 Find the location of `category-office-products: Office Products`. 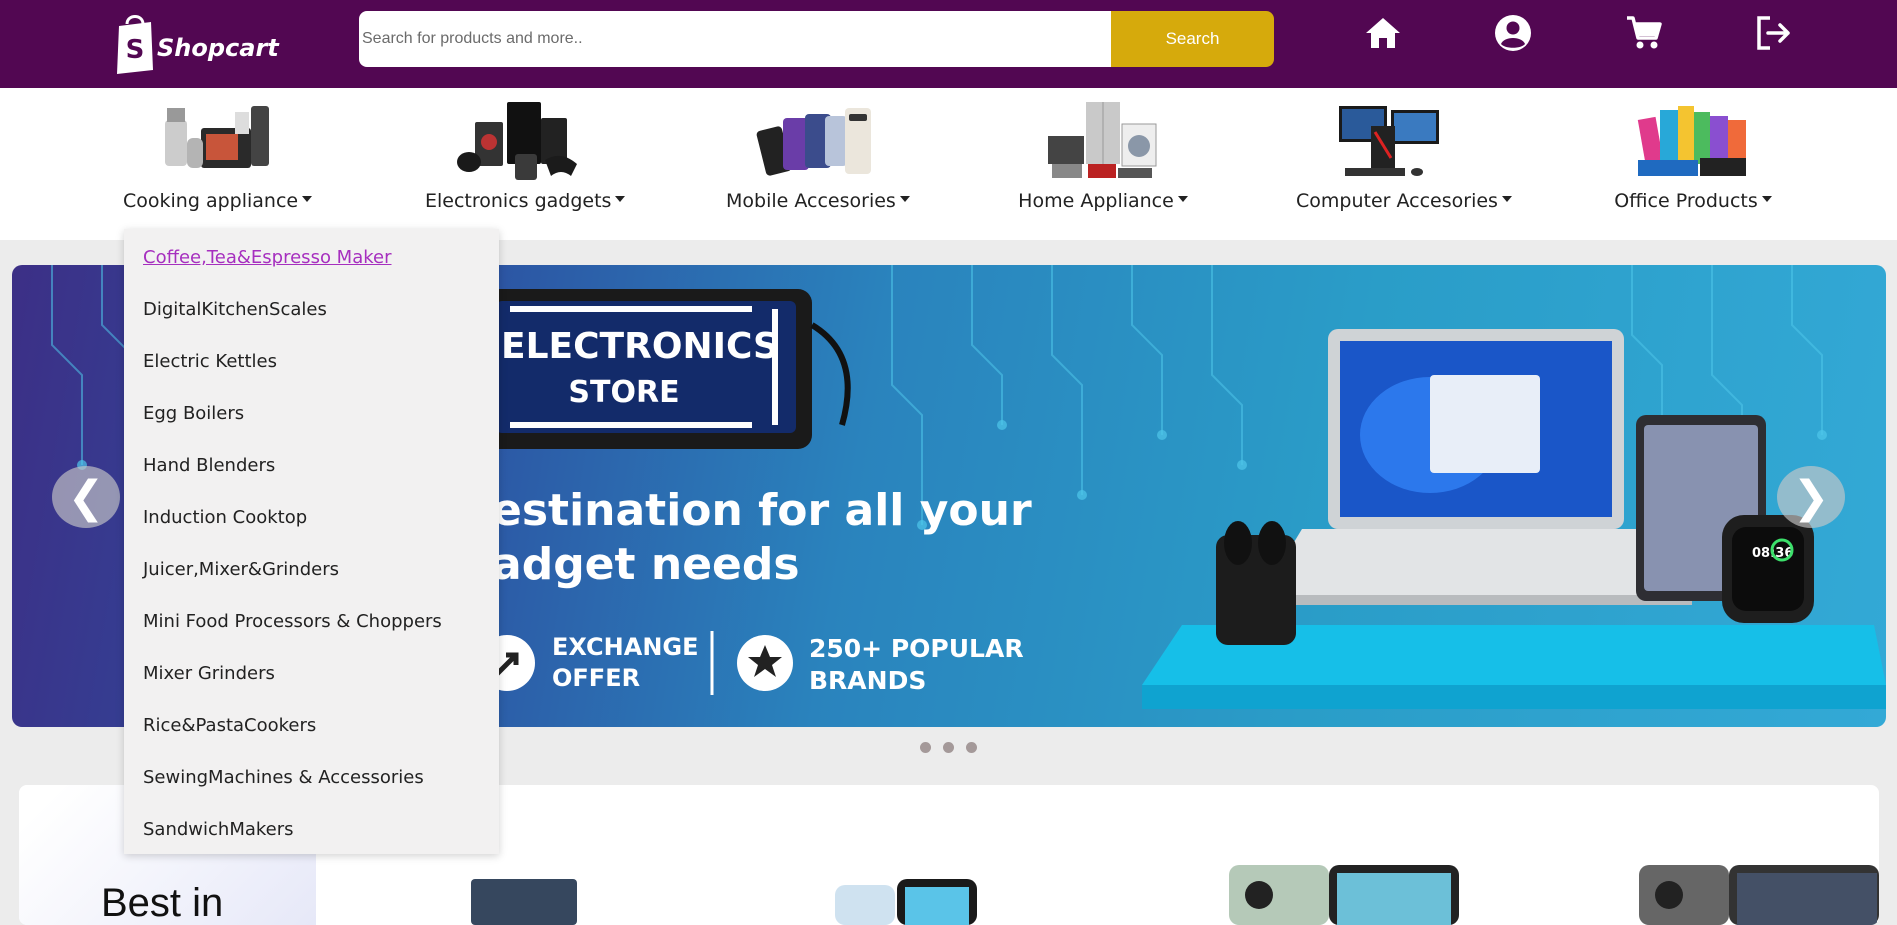

category-office-products: Office Products is located at coordinates (1693, 155).